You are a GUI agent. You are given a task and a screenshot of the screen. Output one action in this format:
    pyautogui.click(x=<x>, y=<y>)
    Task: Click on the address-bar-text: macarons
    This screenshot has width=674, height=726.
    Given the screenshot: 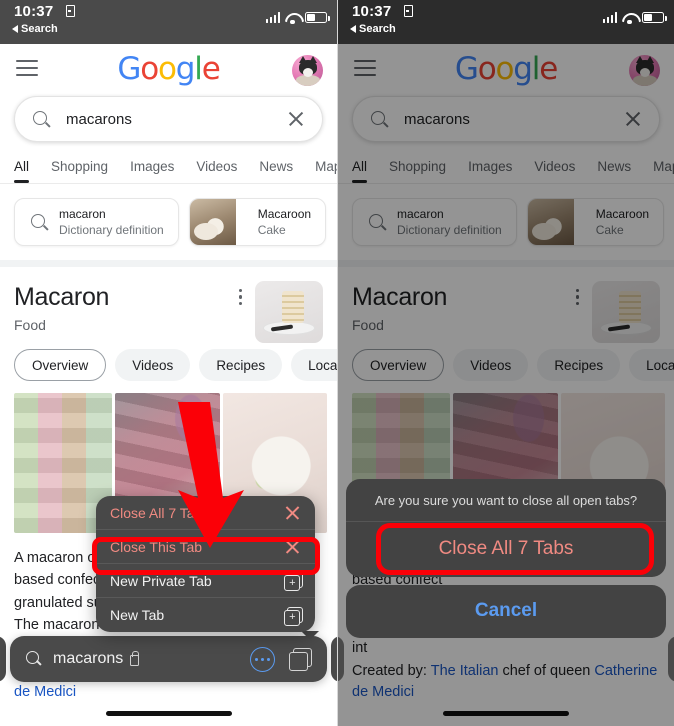 What is the action you would take?
    pyautogui.click(x=88, y=658)
    